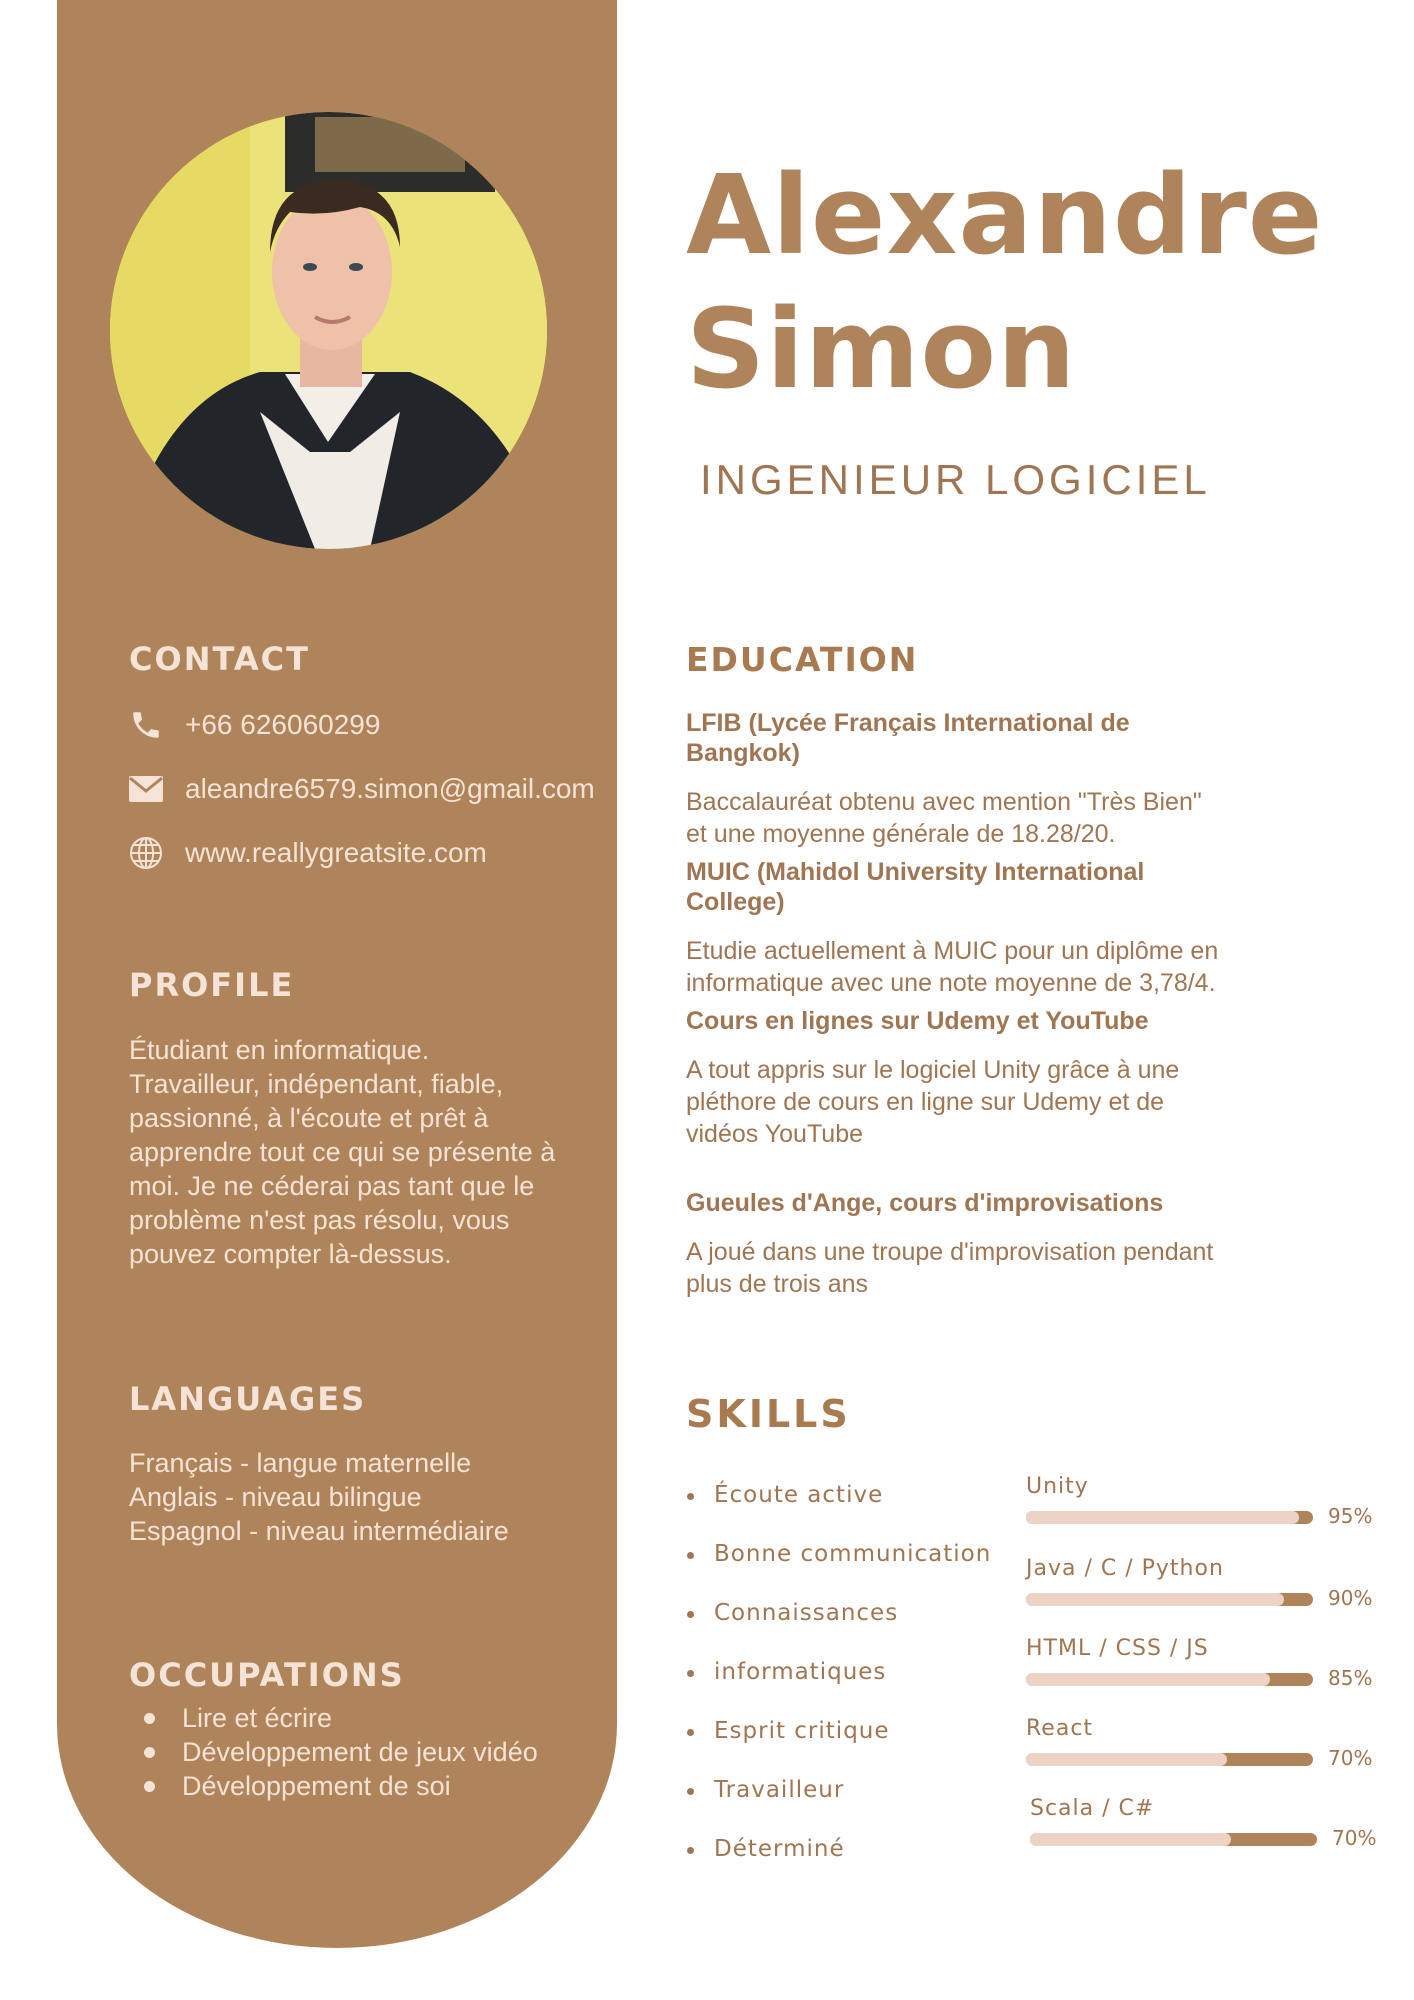 This screenshot has height=2000, width=1414. Describe the element at coordinates (275, 1497) in the screenshot. I see `language-item: Anglais - niveau bilingue` at that location.